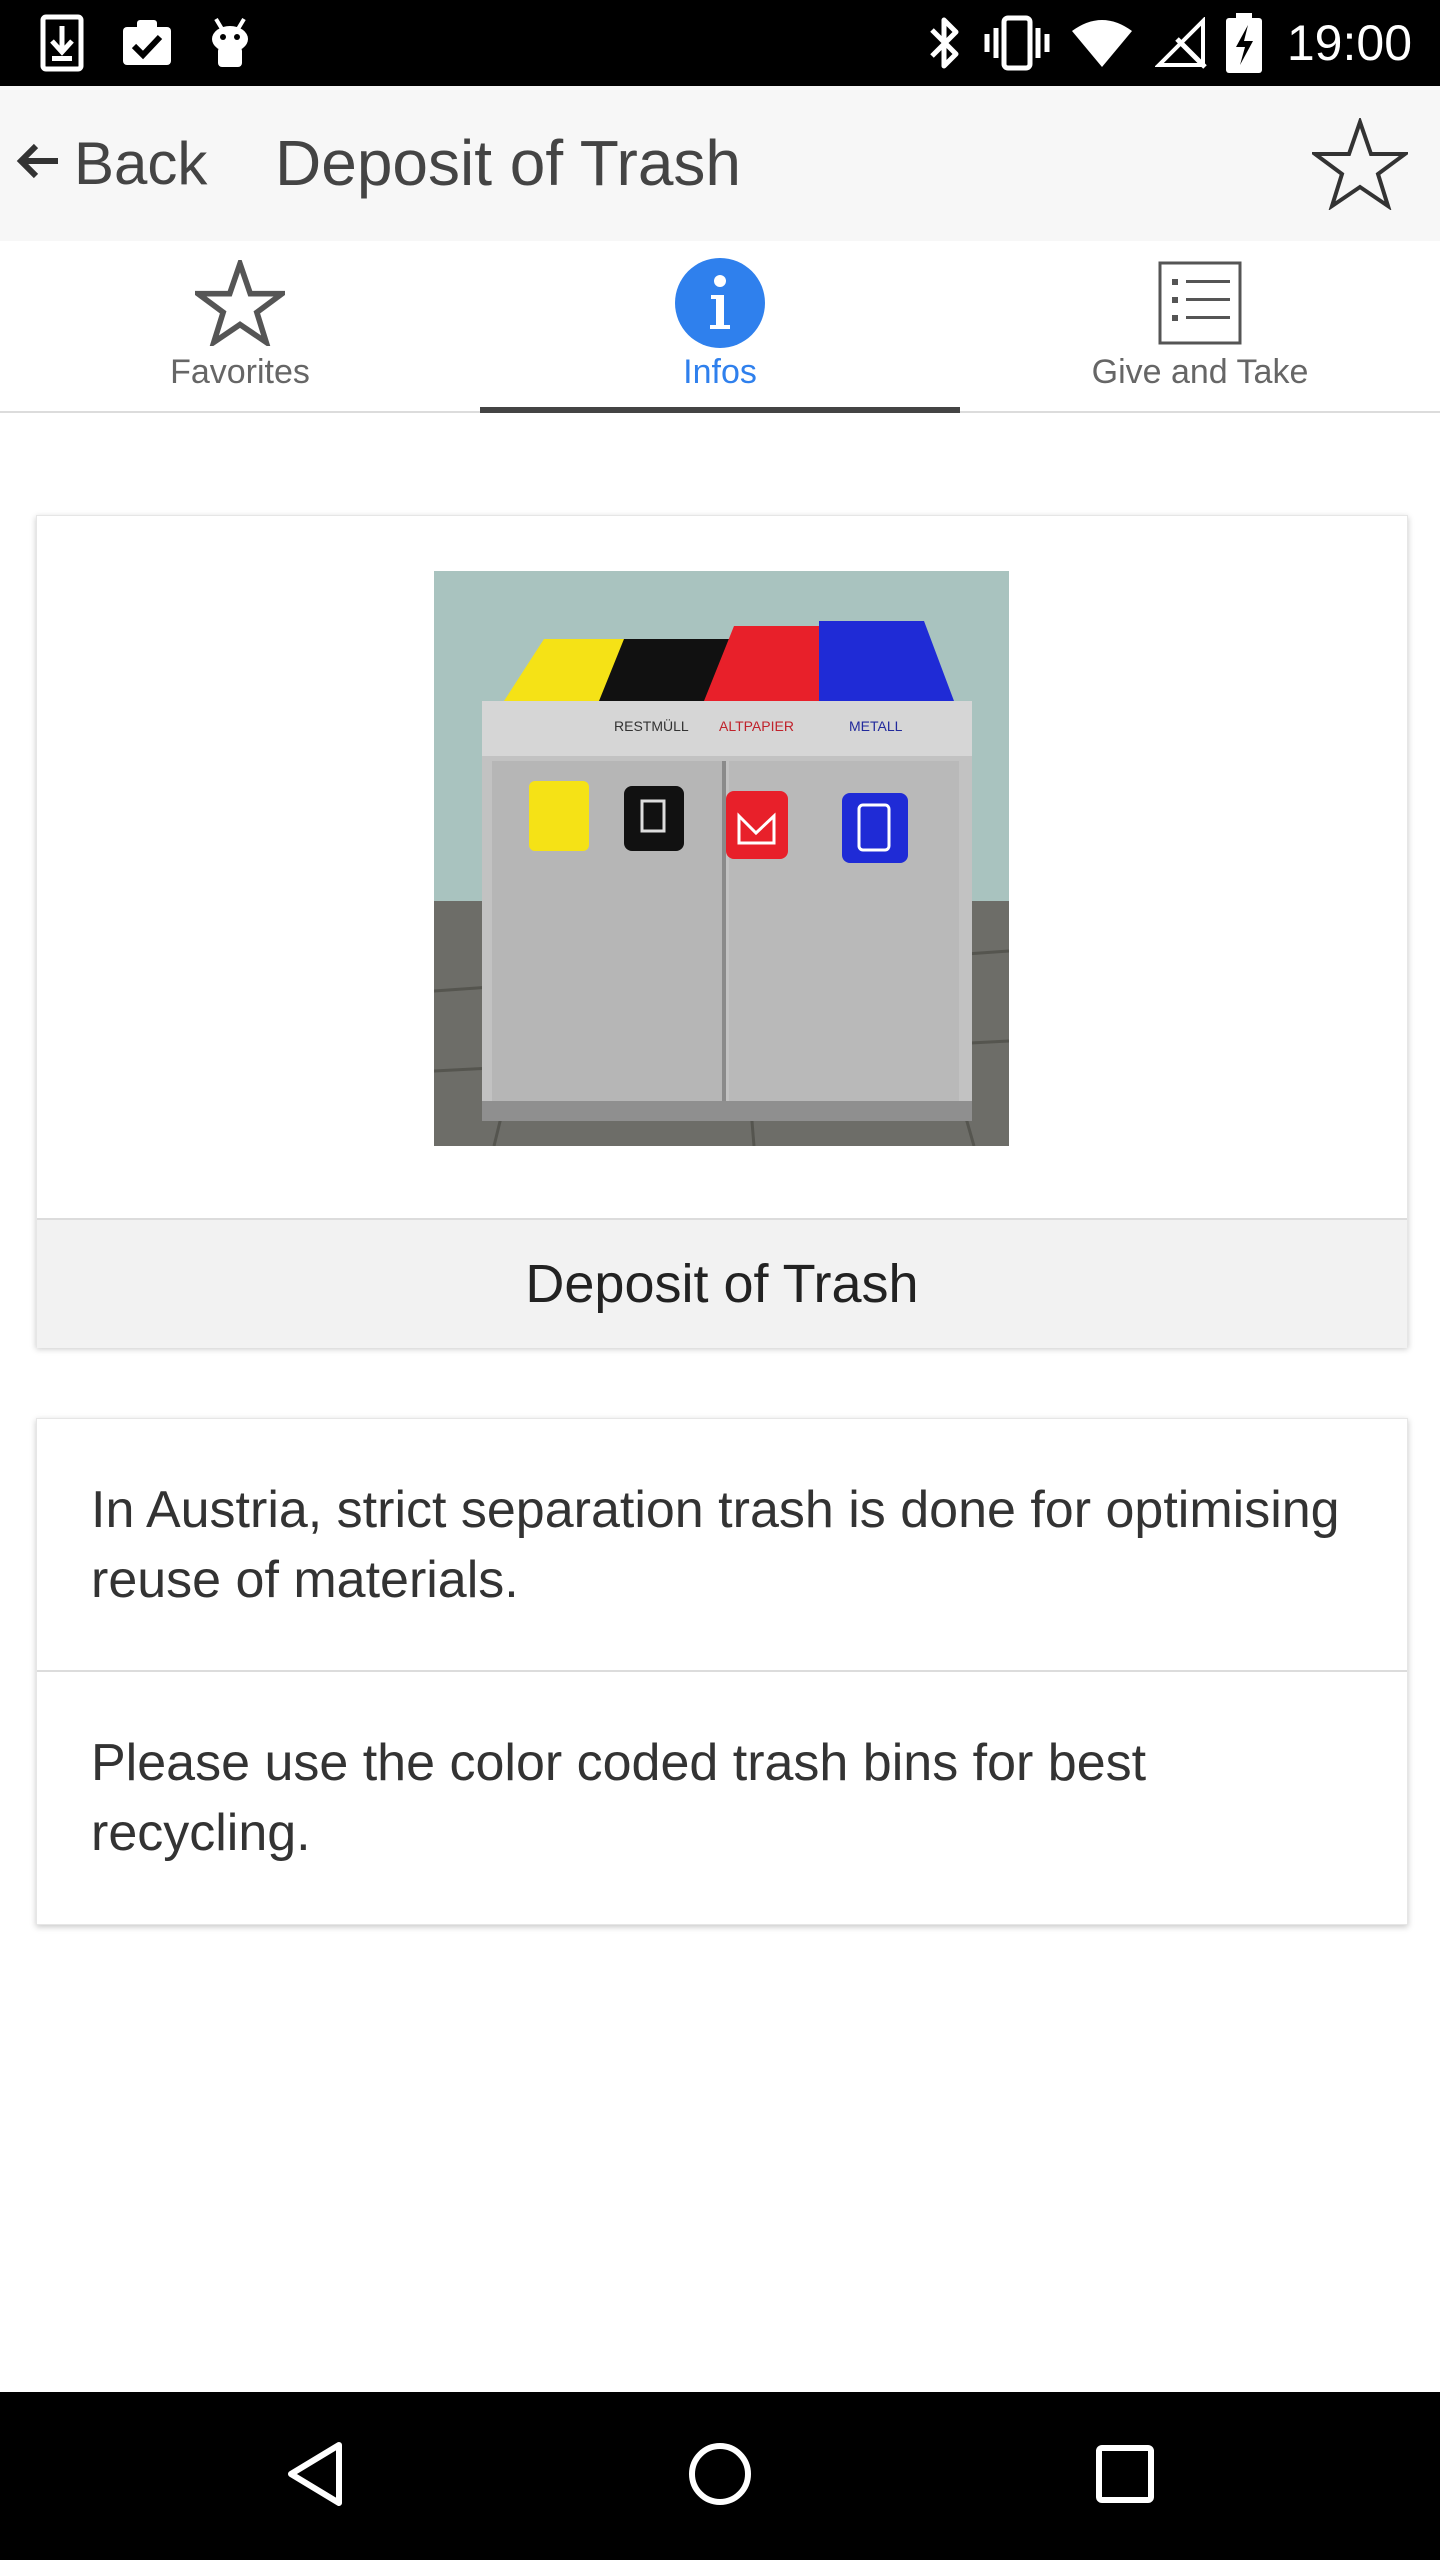 This screenshot has height=2560, width=1440. Describe the element at coordinates (147, 43) in the screenshot. I see `clipboard-check-icon` at that location.